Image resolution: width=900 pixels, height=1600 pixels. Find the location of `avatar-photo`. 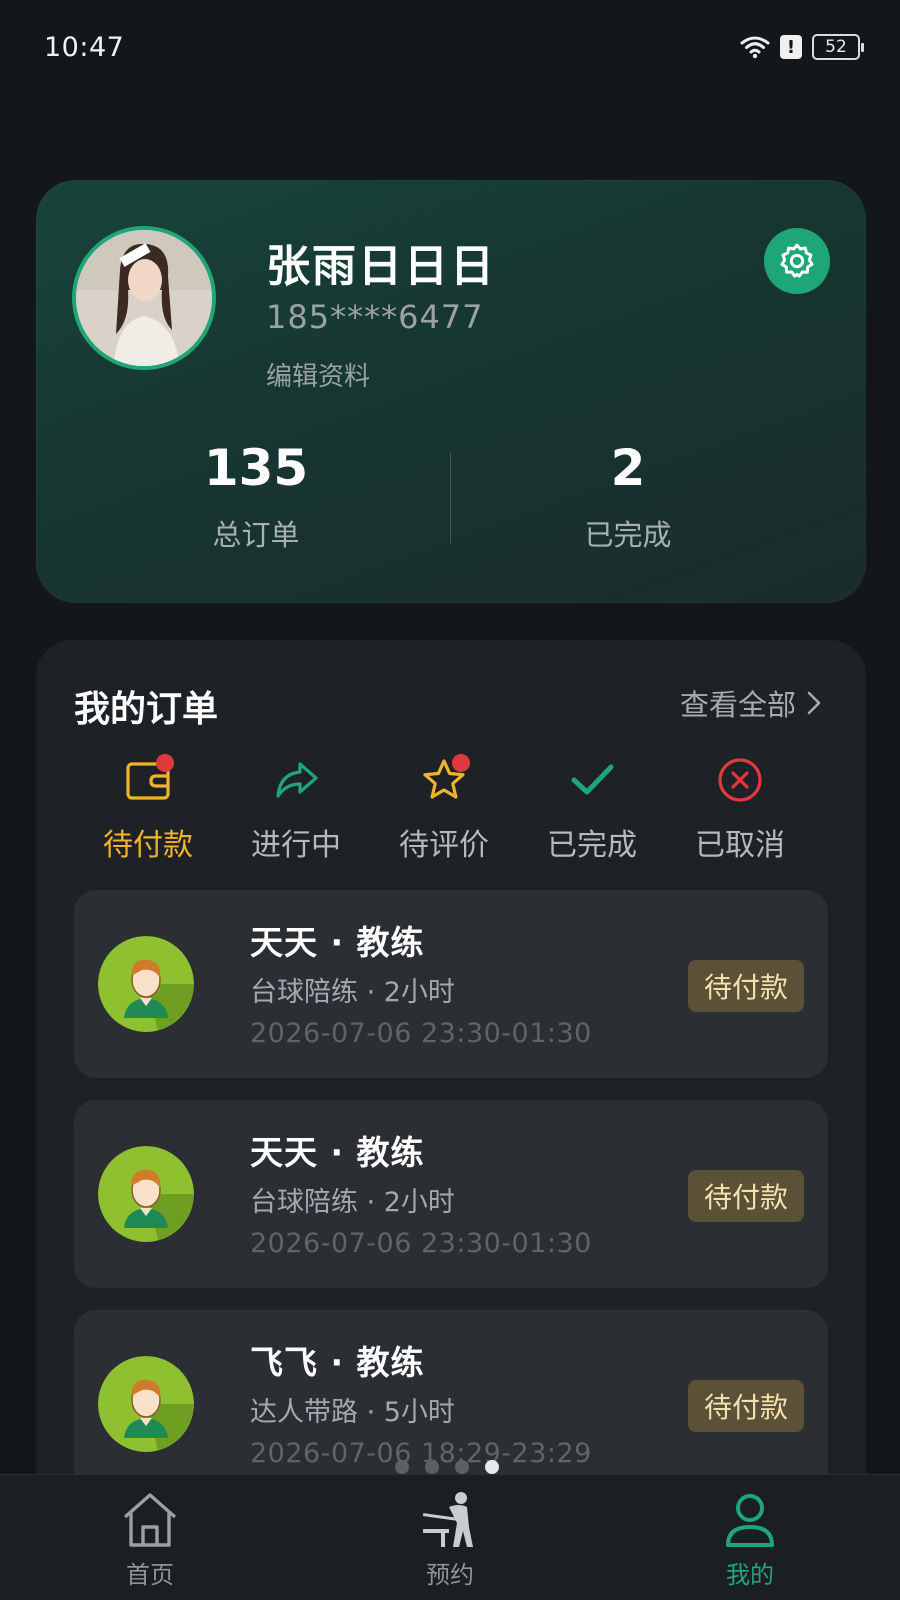

avatar-photo is located at coordinates (144, 298).